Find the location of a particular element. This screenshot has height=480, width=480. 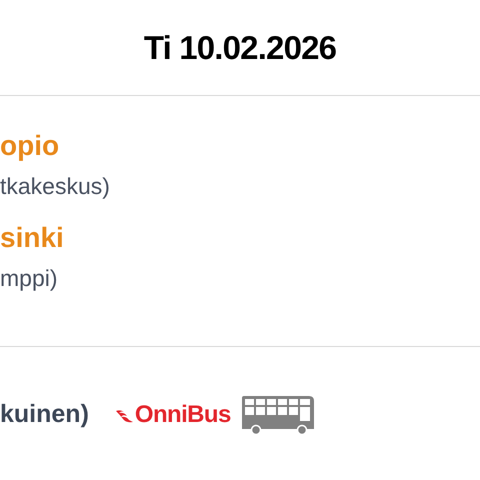

city-name: sinki is located at coordinates (32, 238).